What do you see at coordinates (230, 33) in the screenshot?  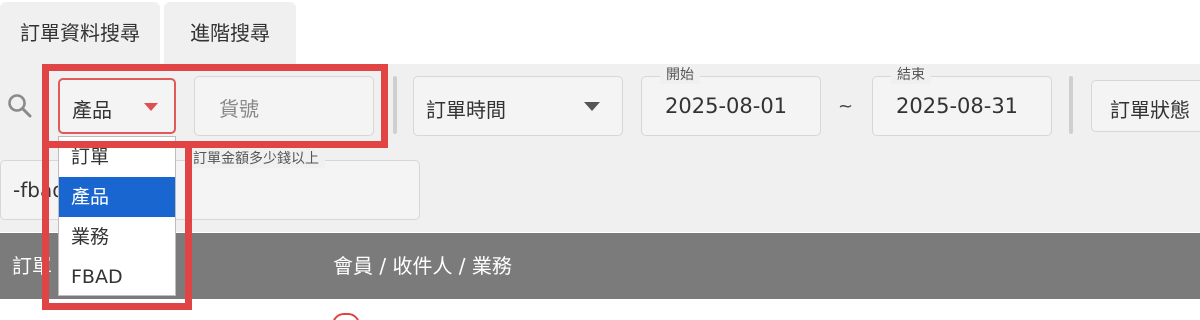 I see `tab-advanced-search: 進階搜尋` at bounding box center [230, 33].